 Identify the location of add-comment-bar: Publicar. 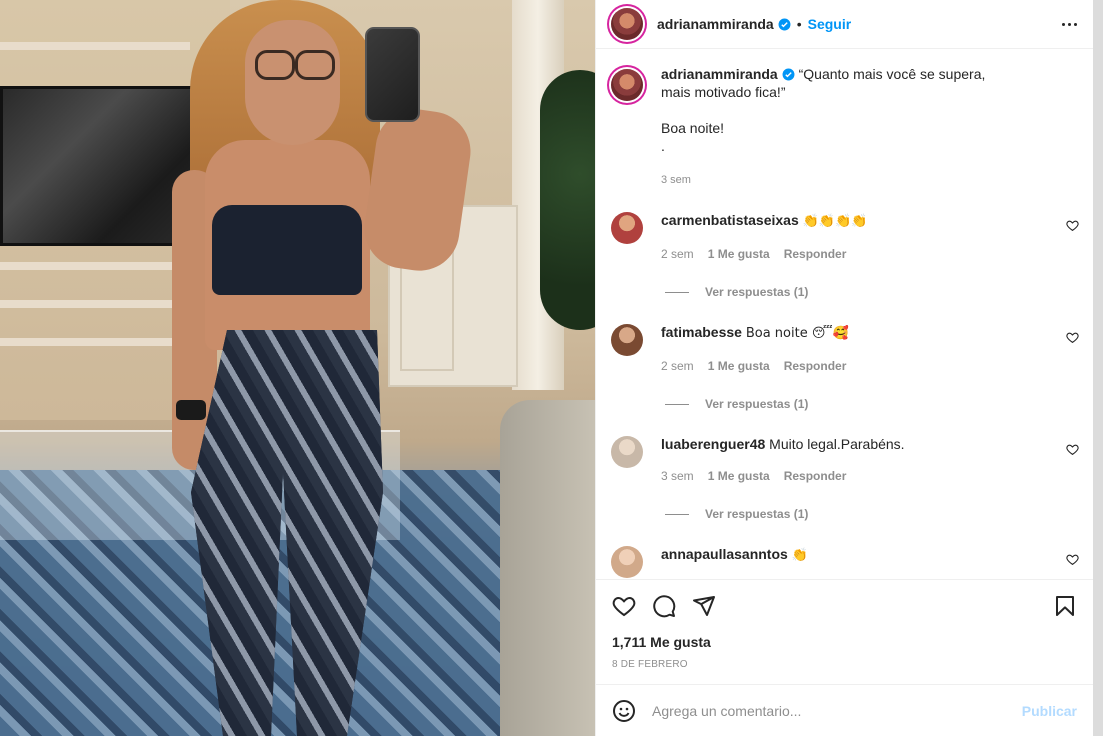
(844, 710).